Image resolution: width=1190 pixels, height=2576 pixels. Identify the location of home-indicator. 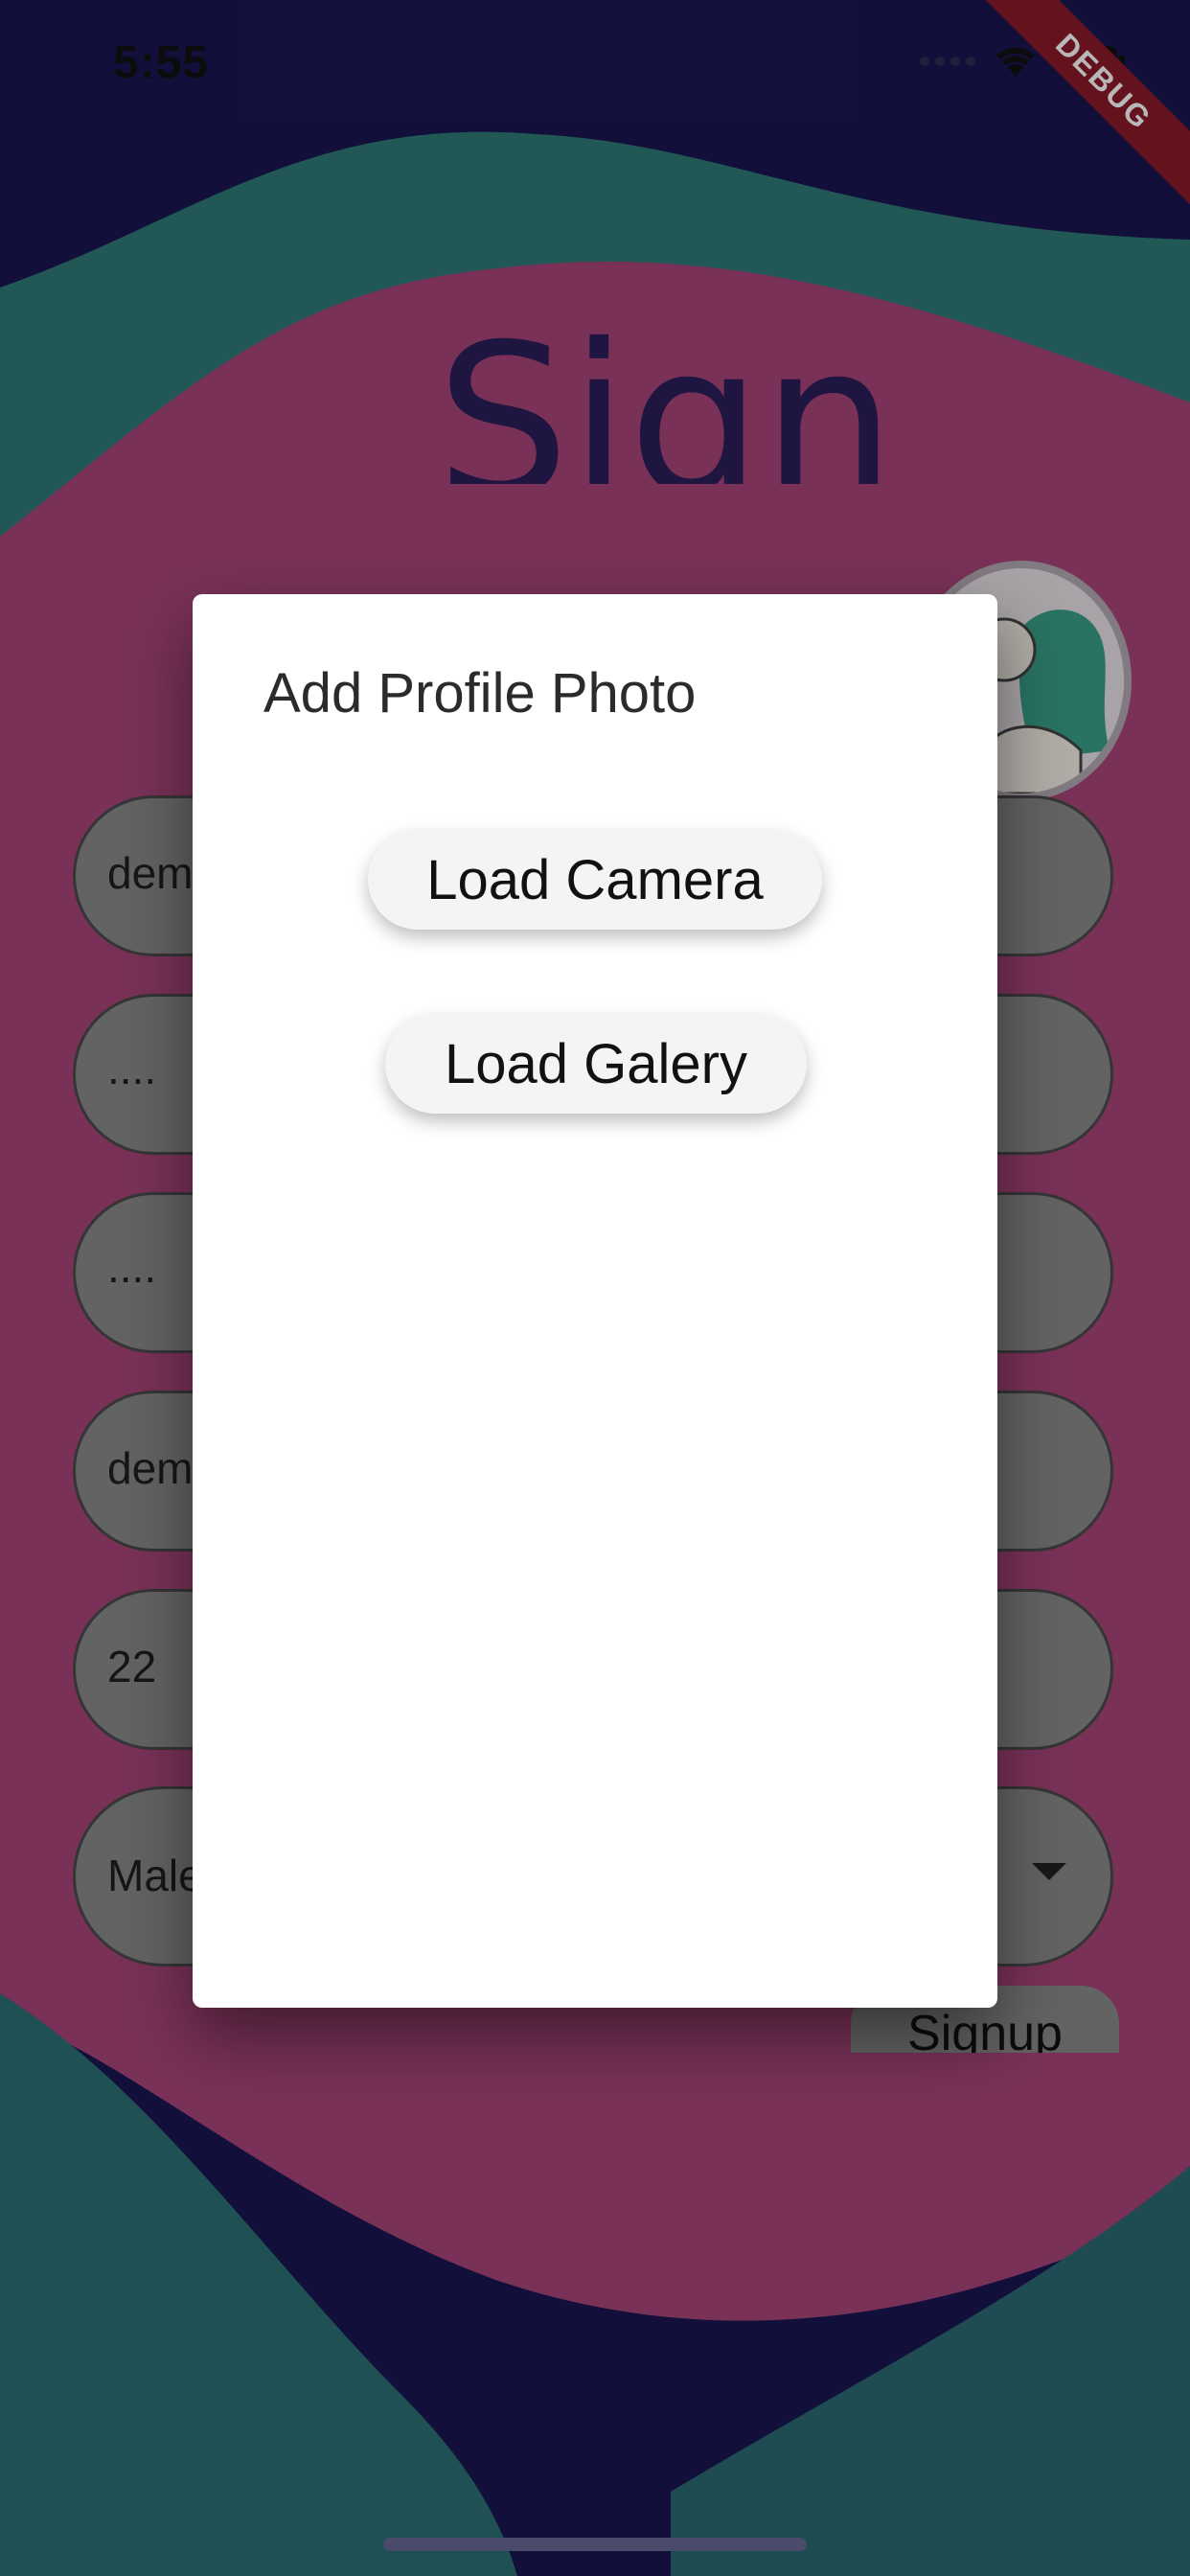
(595, 2544).